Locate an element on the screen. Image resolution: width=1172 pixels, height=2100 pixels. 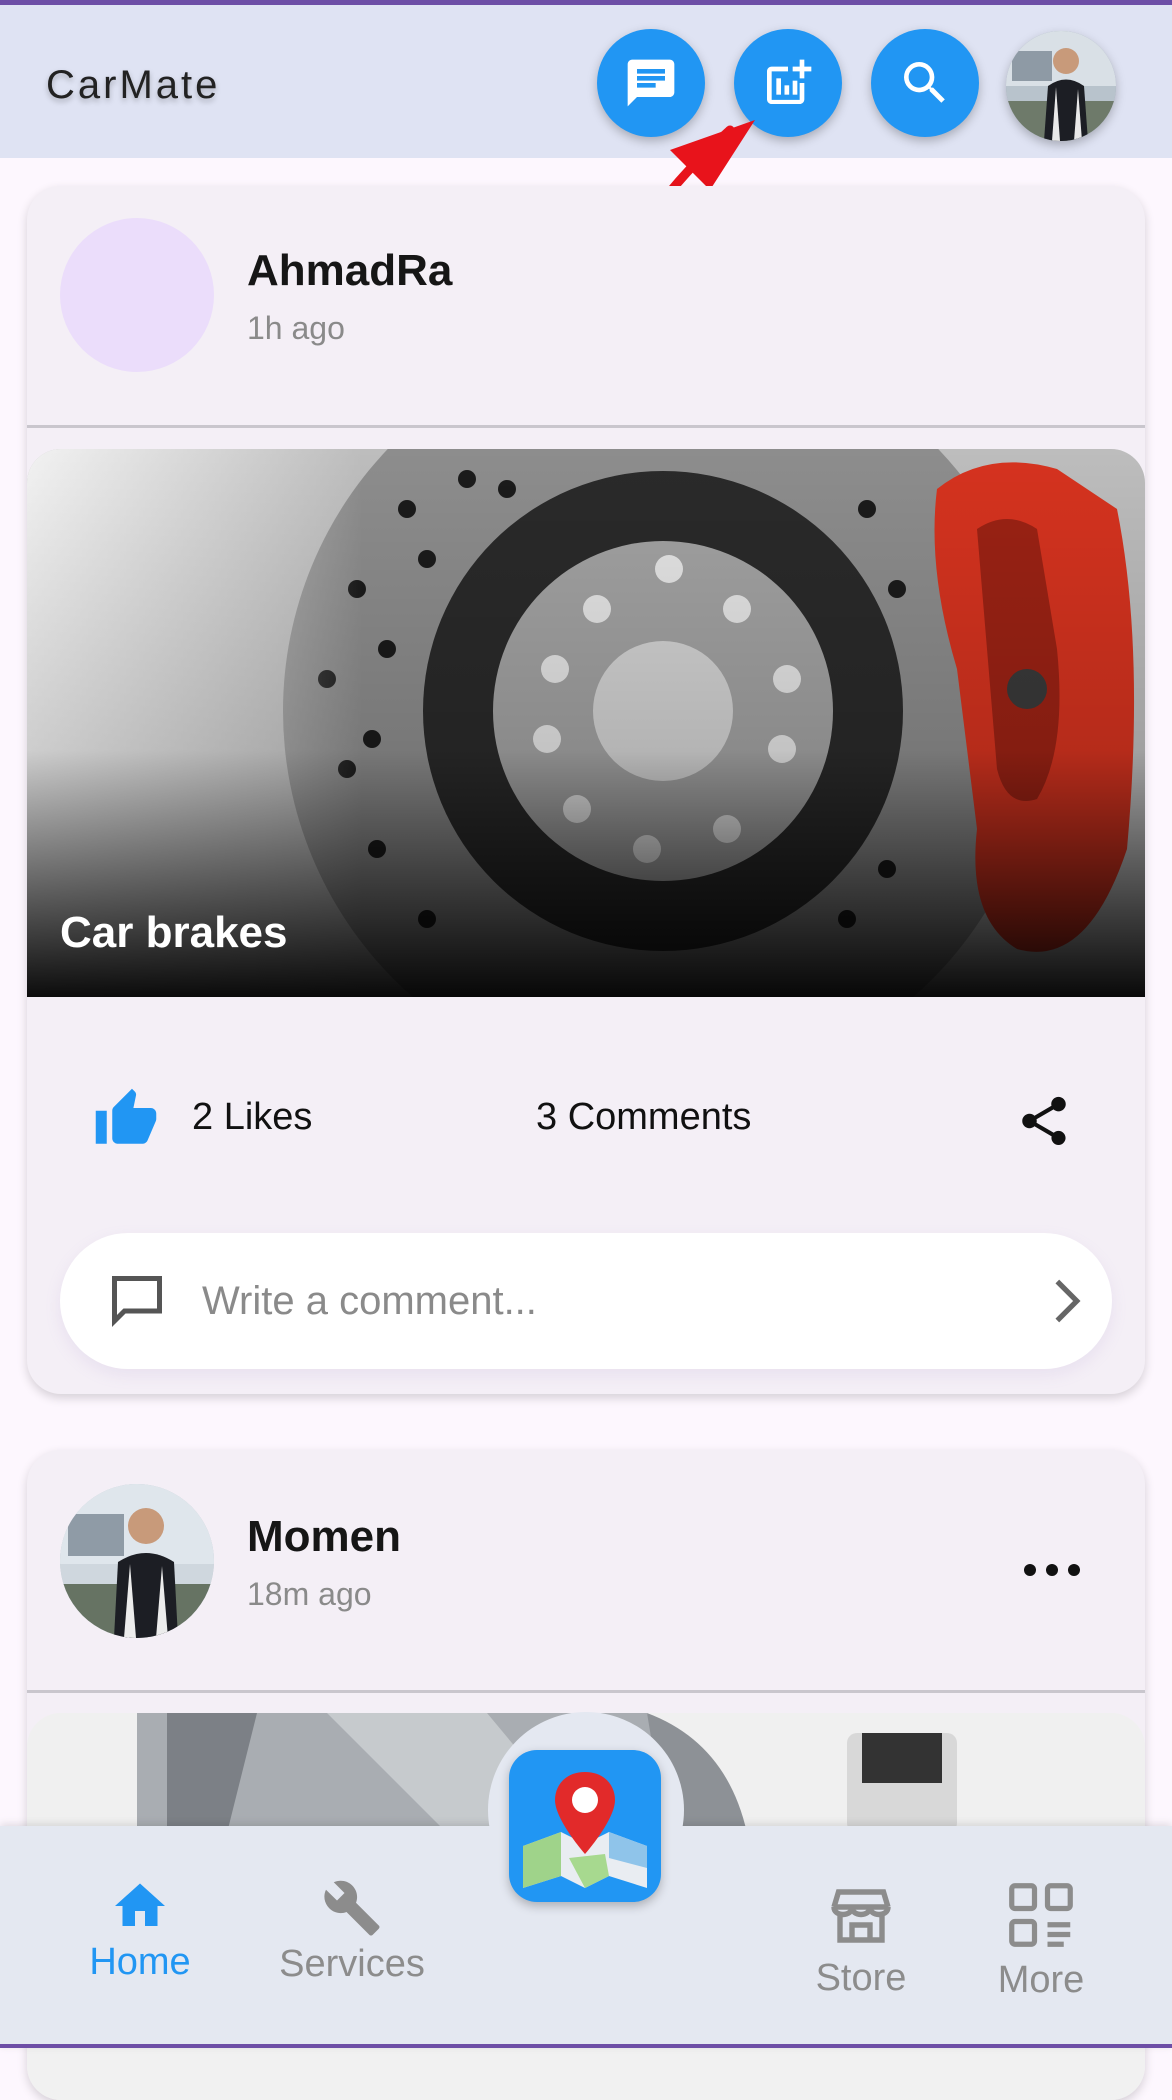
post-time: 1h ago is located at coordinates (296, 328).